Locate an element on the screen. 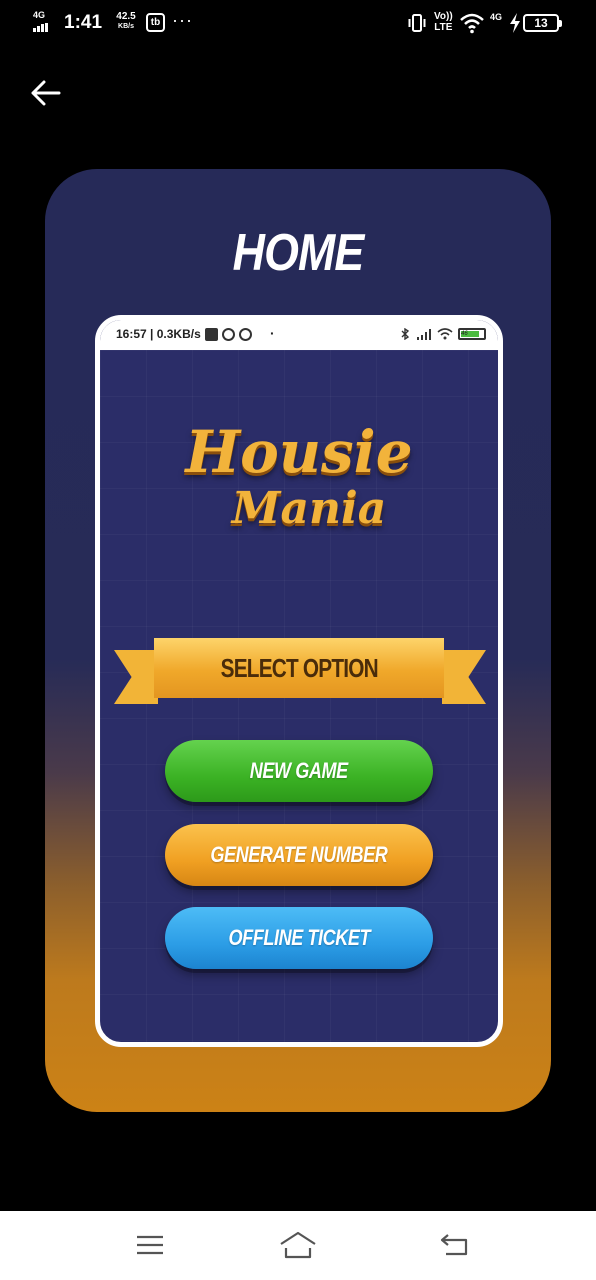  home-button is located at coordinates (298, 1245).